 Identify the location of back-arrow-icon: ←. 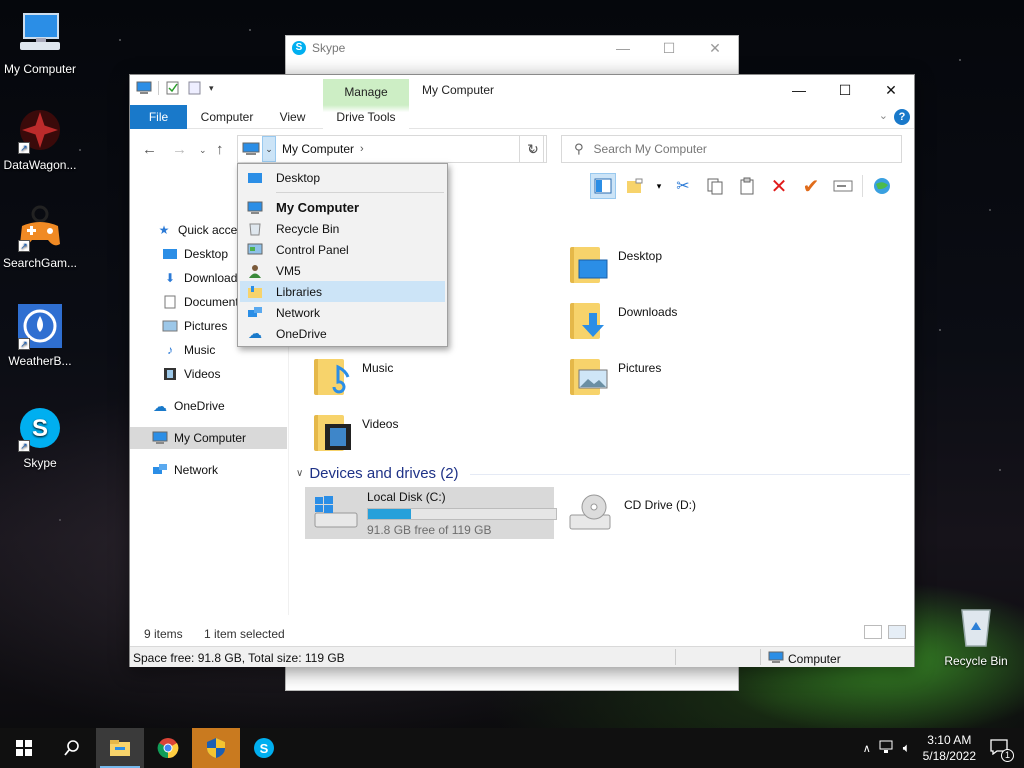
(149, 149).